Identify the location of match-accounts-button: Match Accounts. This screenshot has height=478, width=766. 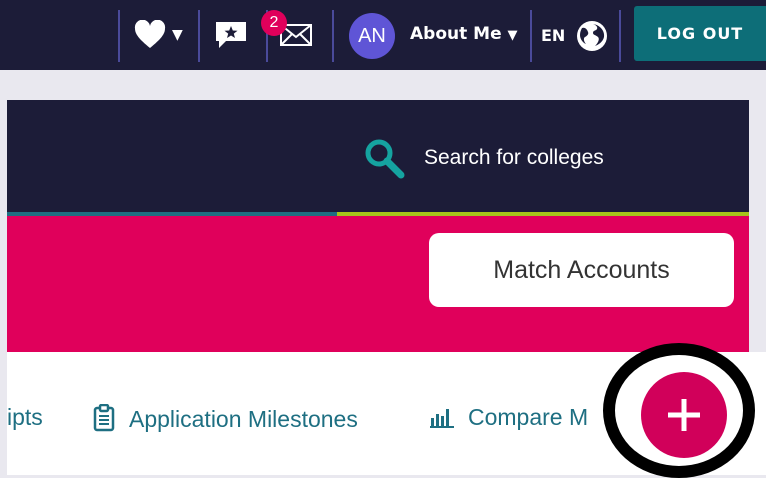
(581, 270).